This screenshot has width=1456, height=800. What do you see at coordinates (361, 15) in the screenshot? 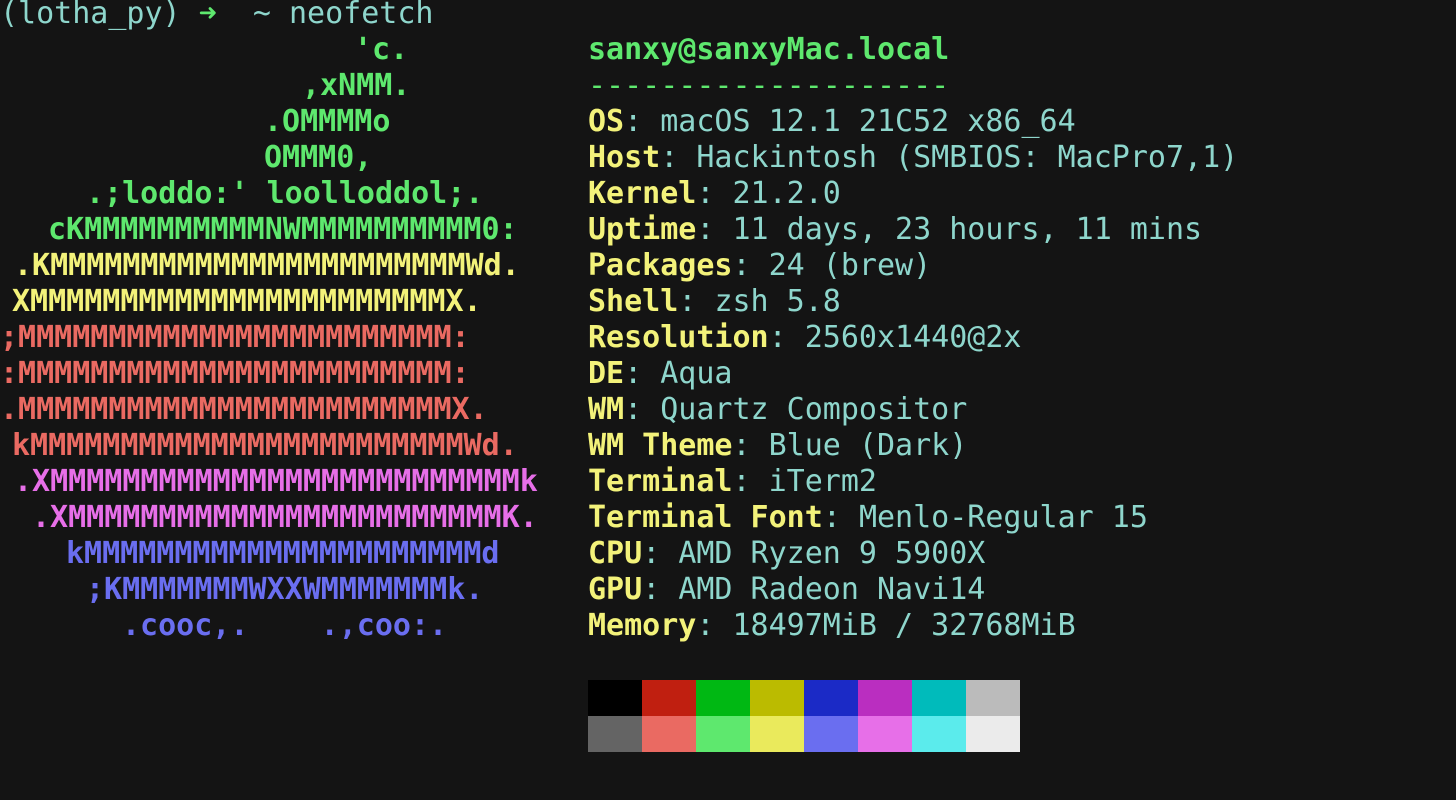
I see `prompt-command: neofetch` at bounding box center [361, 15].